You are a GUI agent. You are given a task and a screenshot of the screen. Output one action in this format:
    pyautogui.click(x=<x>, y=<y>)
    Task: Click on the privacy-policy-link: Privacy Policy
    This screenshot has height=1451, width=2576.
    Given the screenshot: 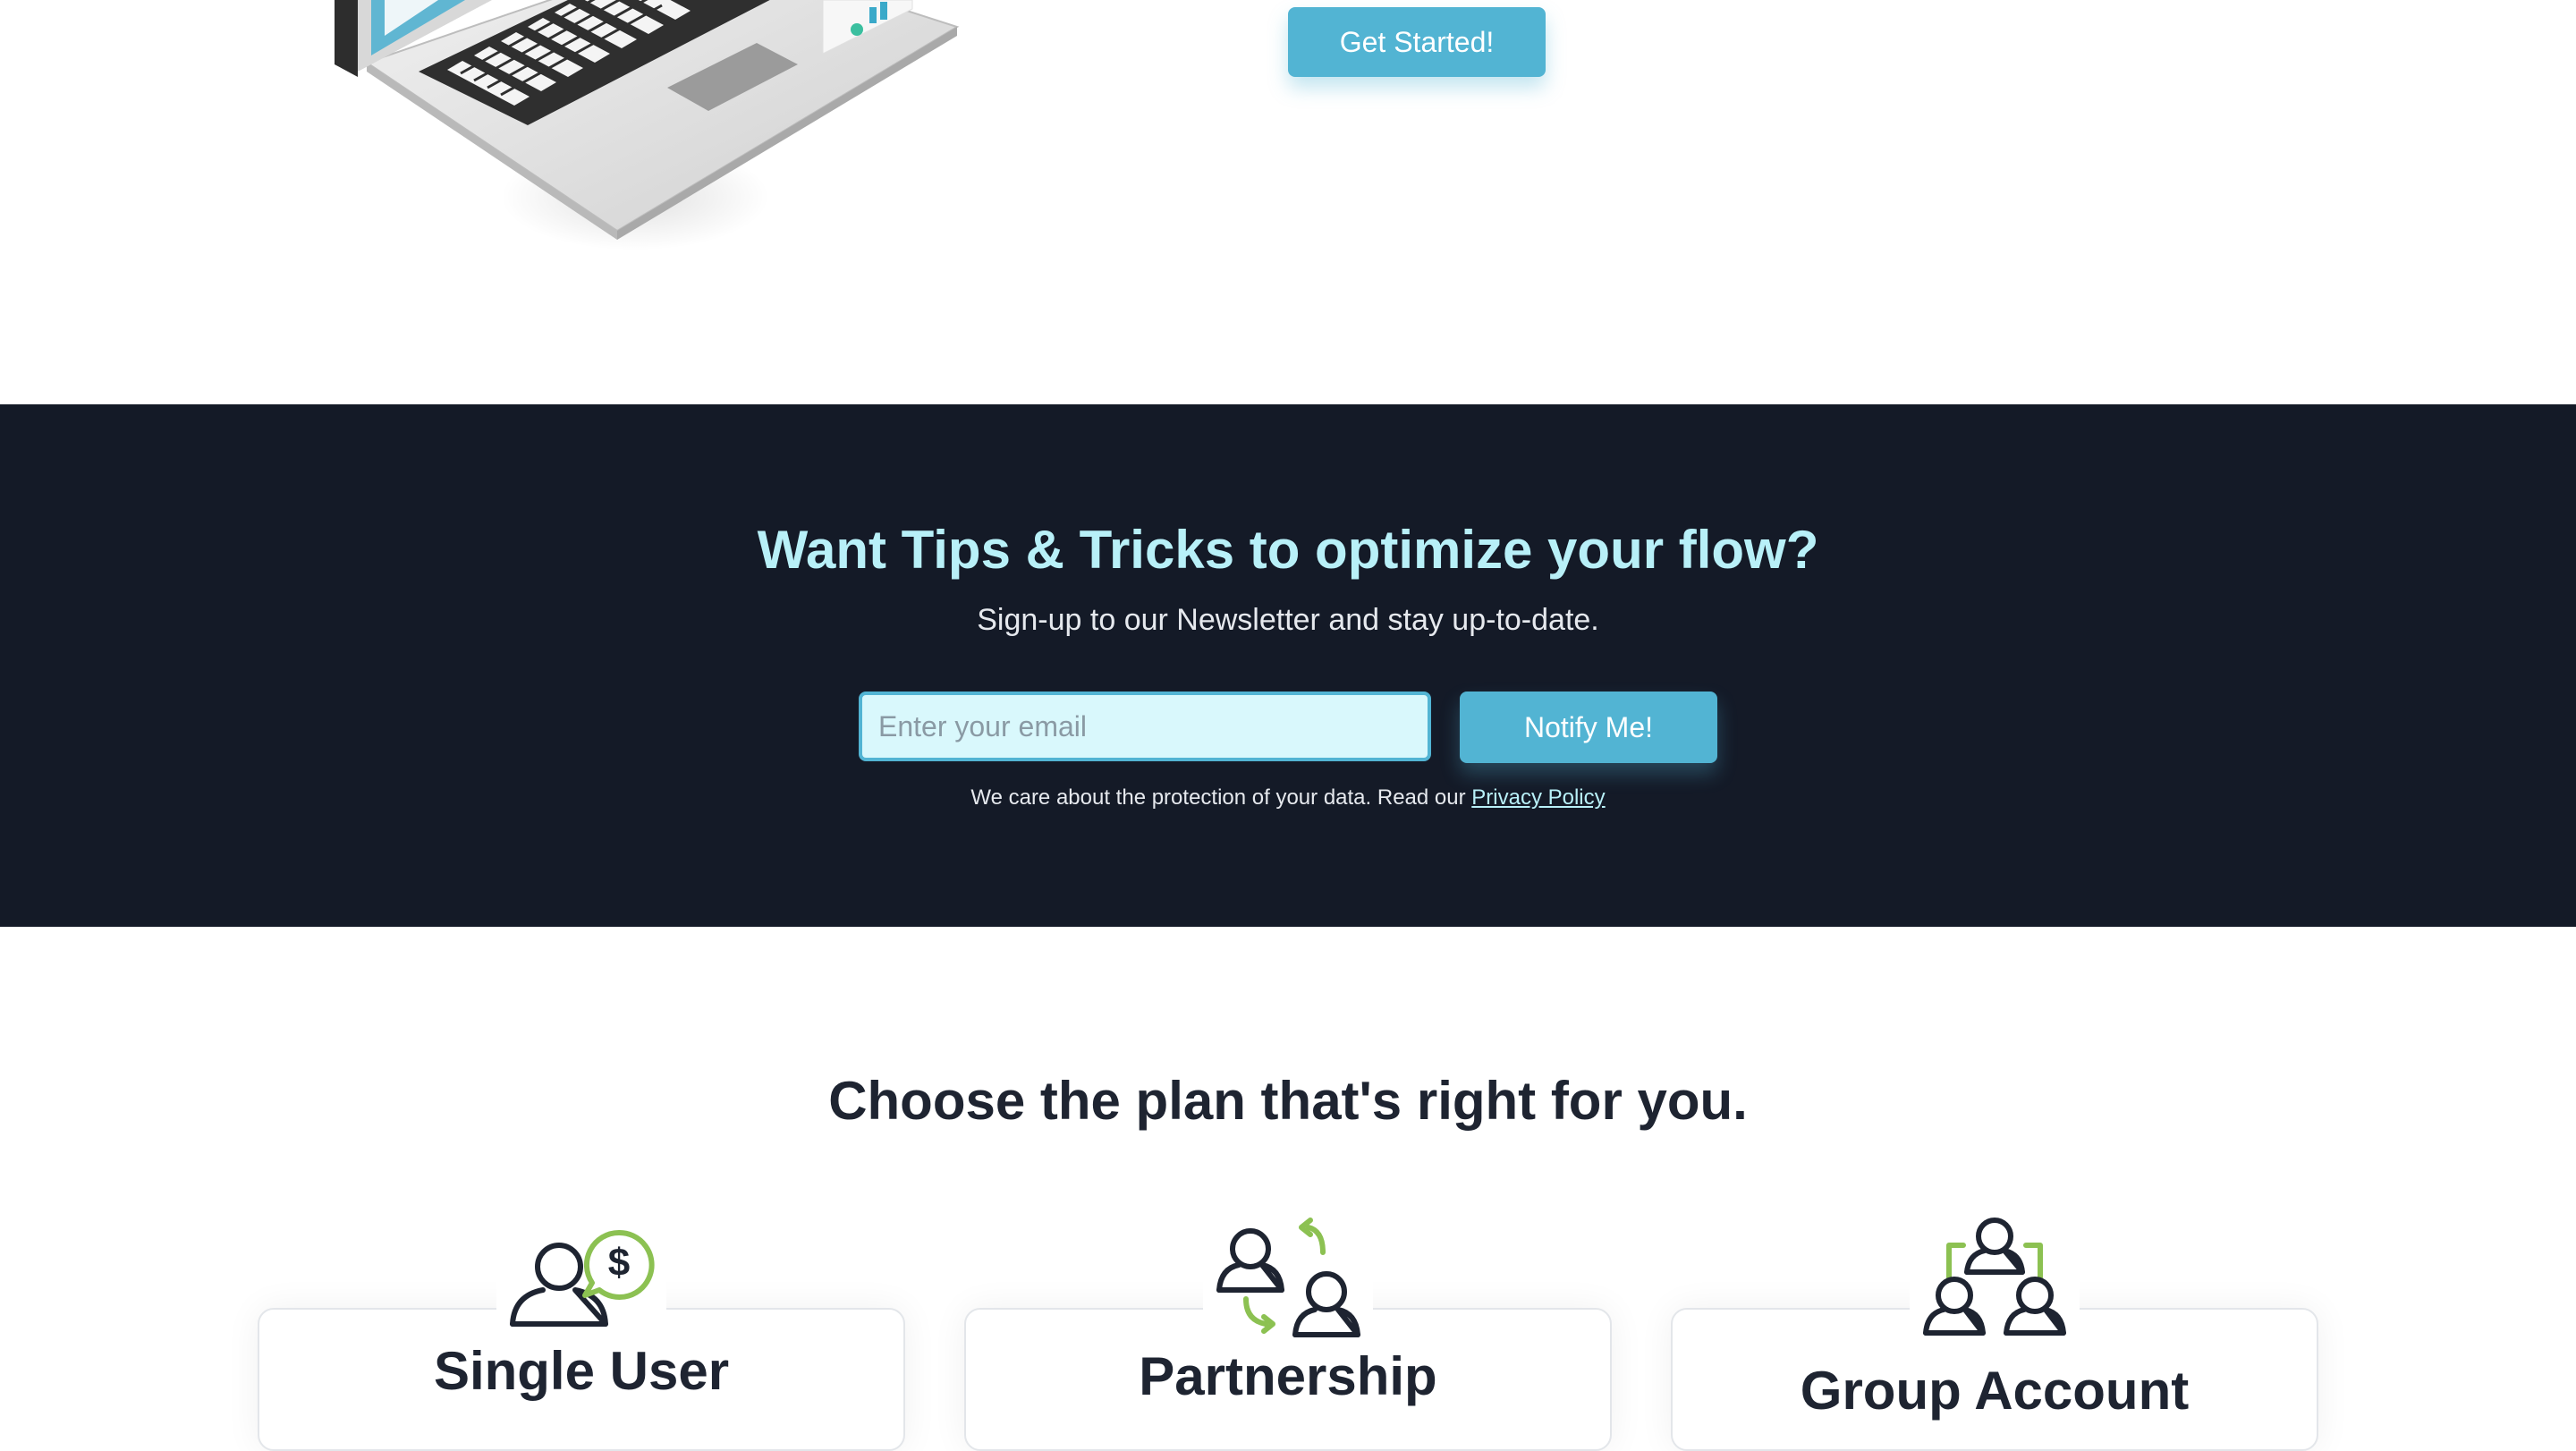 What is the action you would take?
    pyautogui.click(x=1538, y=797)
    